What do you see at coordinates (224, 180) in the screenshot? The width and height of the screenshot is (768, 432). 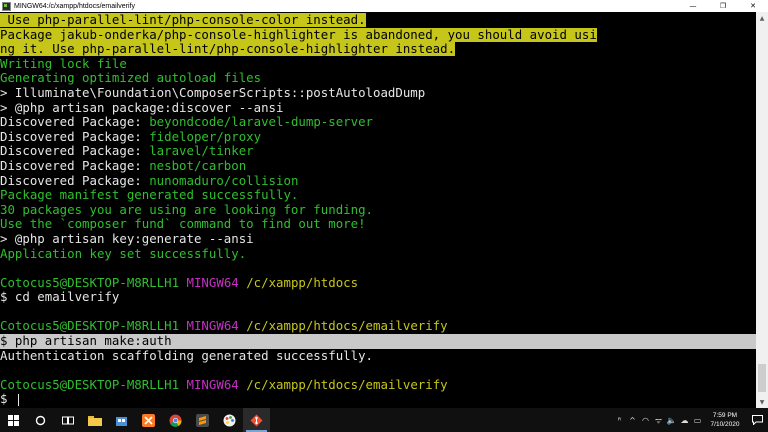 I see `package-name: nunomaduro/collision` at bounding box center [224, 180].